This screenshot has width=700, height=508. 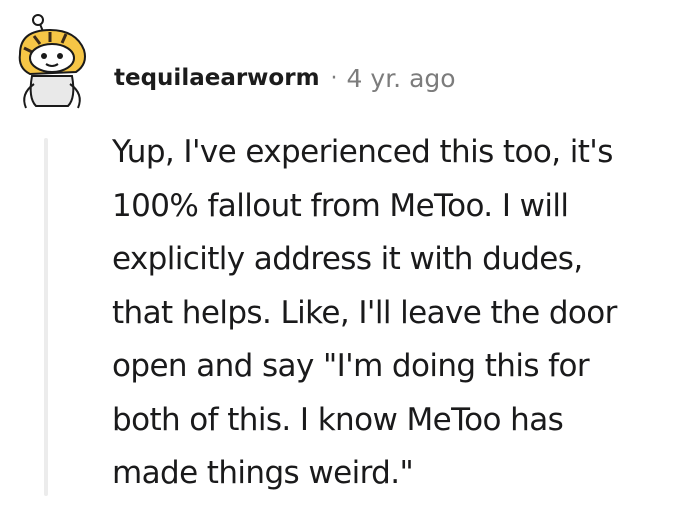 I want to click on comment-body-line: that helps. Like, I'll leave the door, so click(x=364, y=312).